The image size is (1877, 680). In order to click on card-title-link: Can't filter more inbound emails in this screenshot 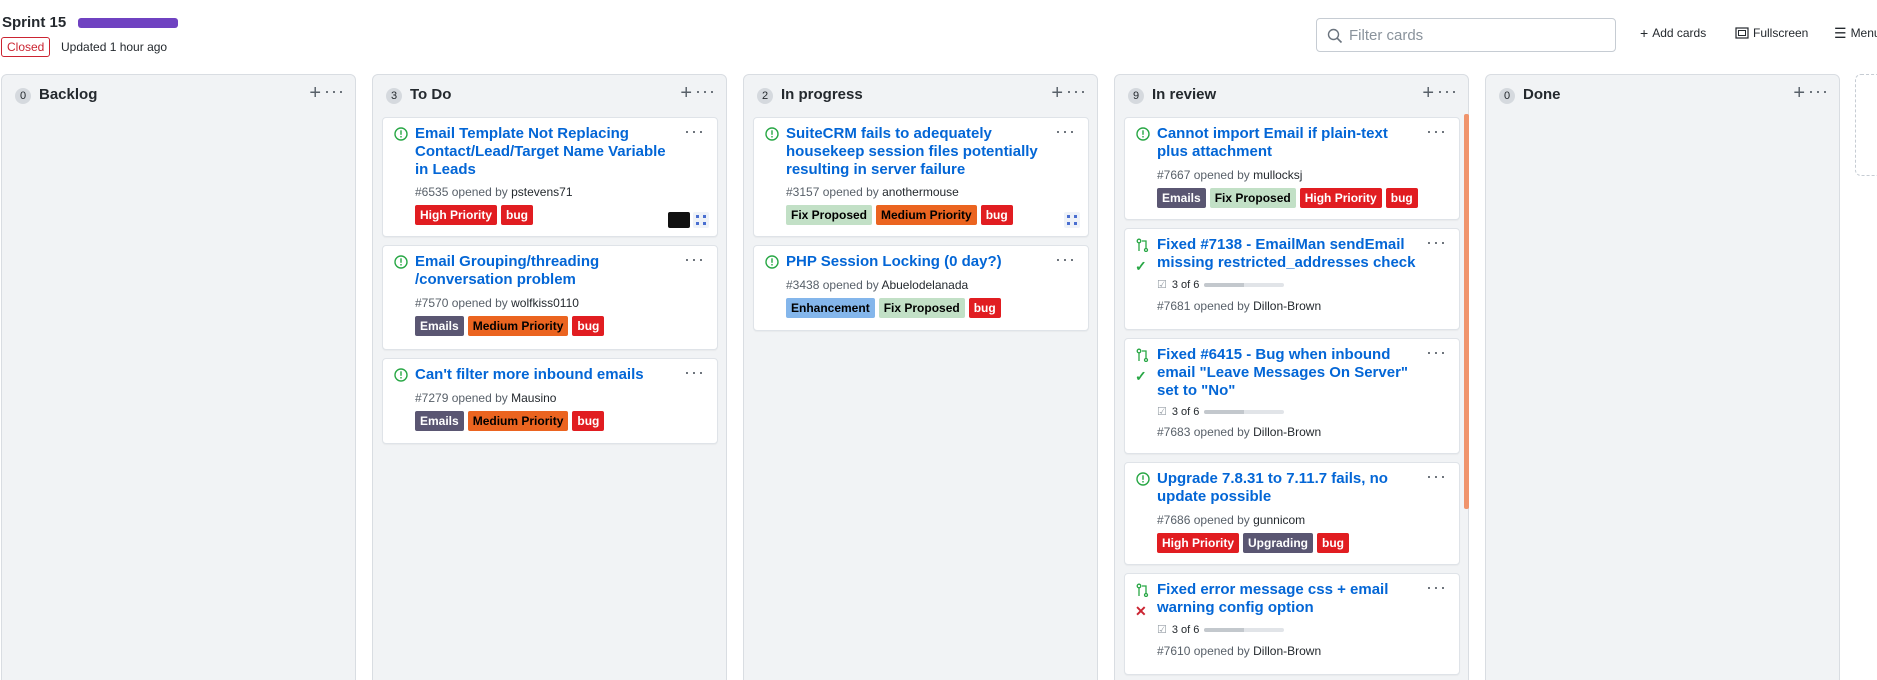, I will do `click(546, 375)`.